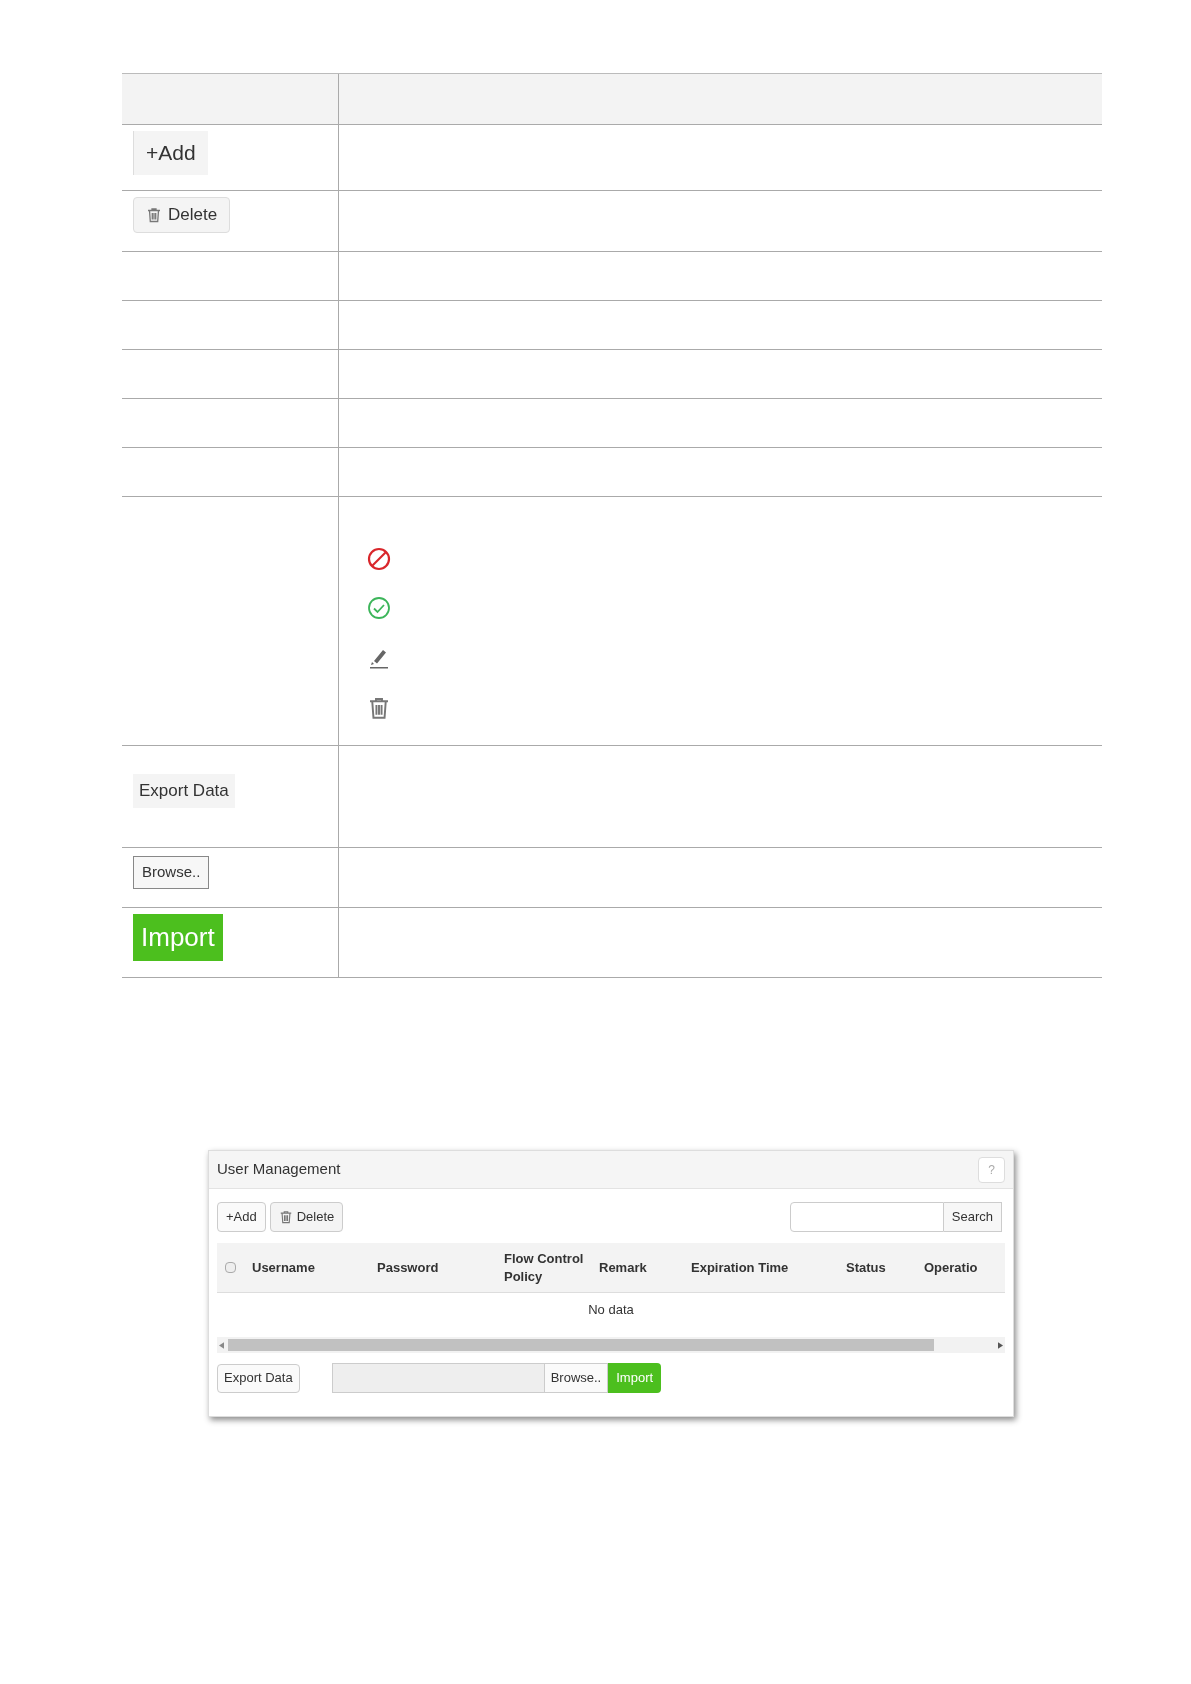 This screenshot has height=1684, width=1191. I want to click on column-header: Username, so click(284, 1267).